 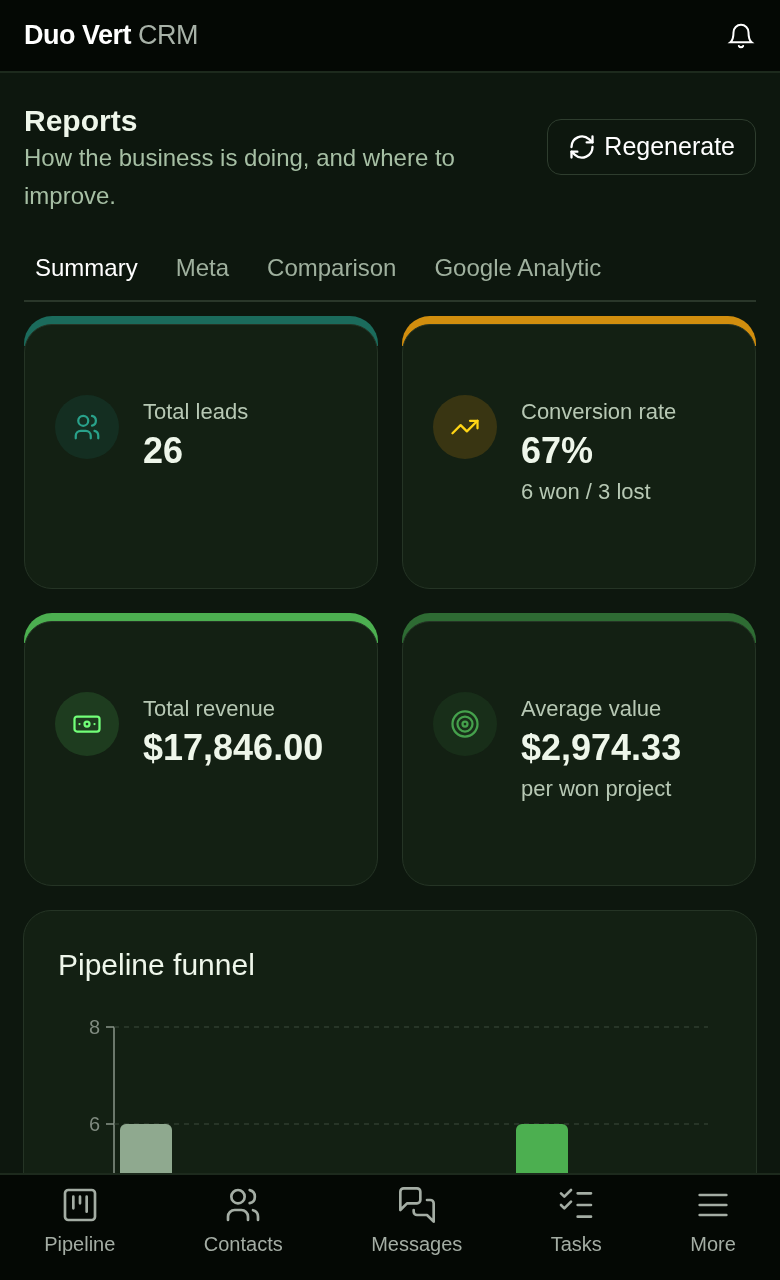 What do you see at coordinates (576, 1222) in the screenshot?
I see `nav-item: Tasks` at bounding box center [576, 1222].